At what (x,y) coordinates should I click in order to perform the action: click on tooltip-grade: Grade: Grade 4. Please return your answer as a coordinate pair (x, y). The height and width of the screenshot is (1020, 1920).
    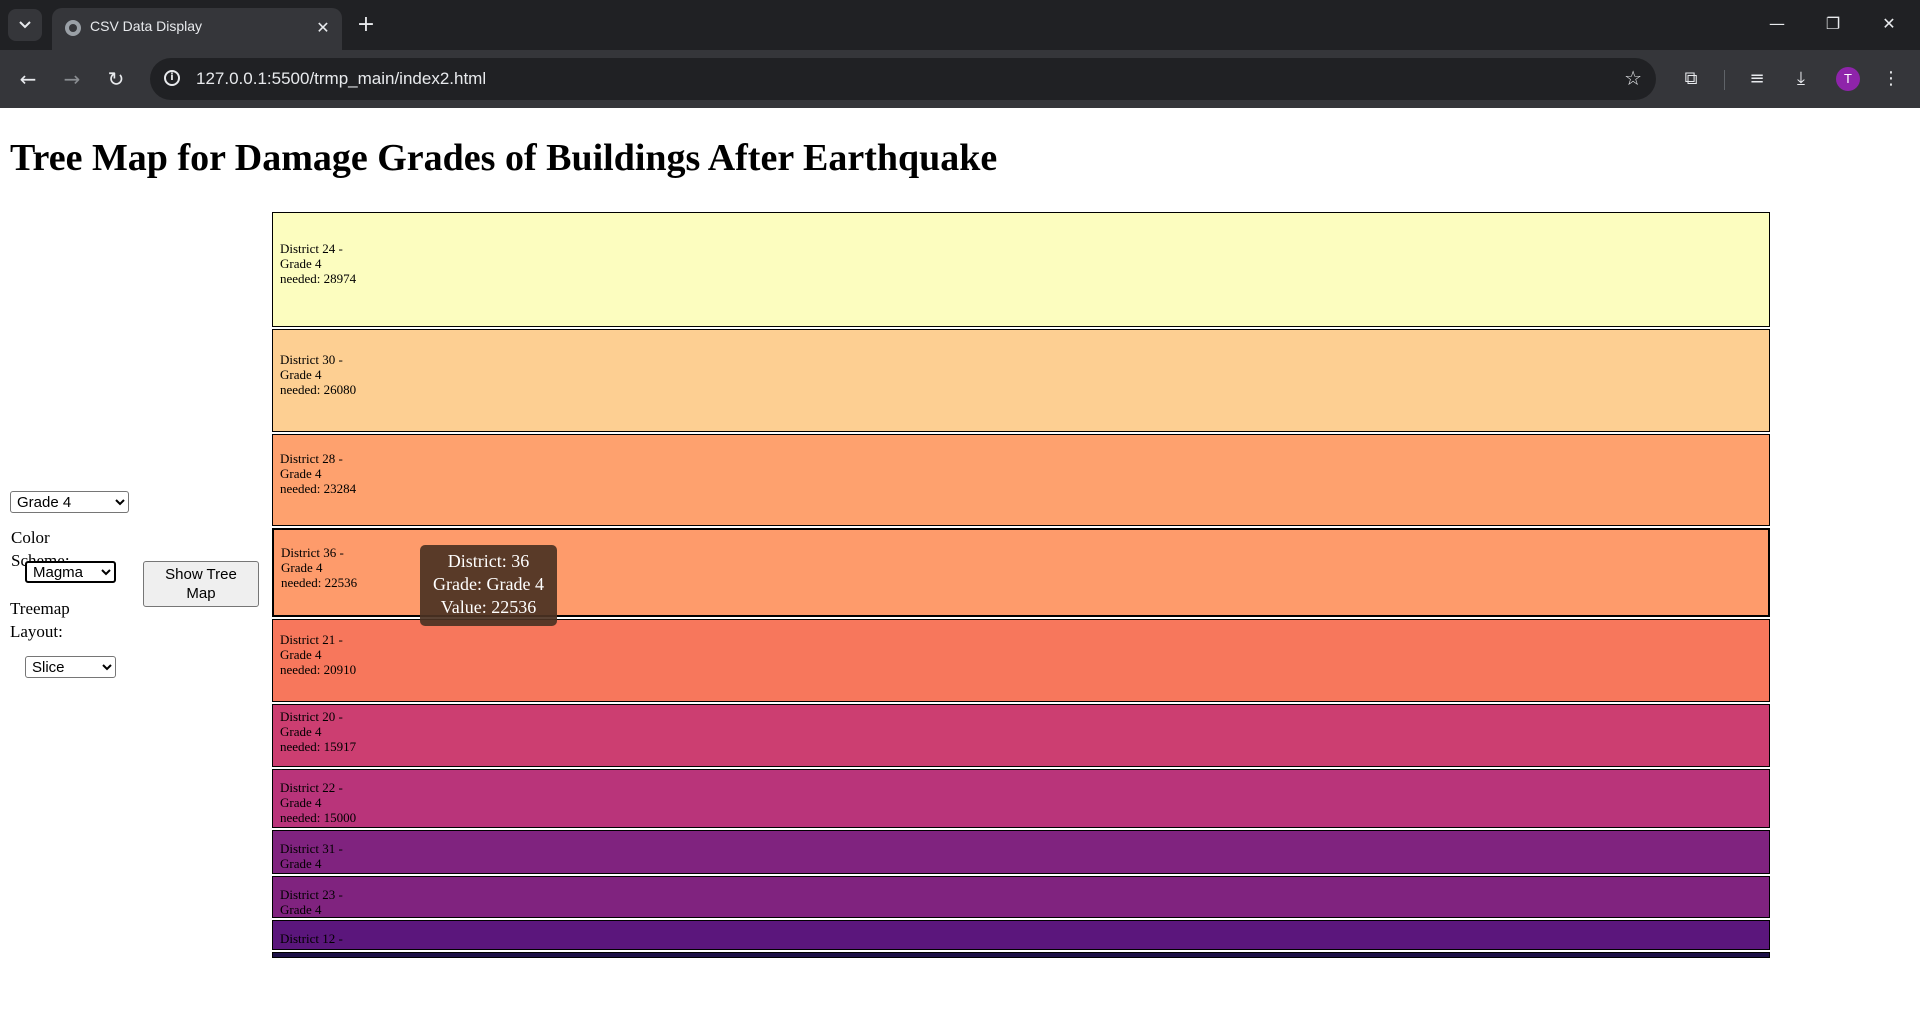
    Looking at the image, I should click on (488, 584).